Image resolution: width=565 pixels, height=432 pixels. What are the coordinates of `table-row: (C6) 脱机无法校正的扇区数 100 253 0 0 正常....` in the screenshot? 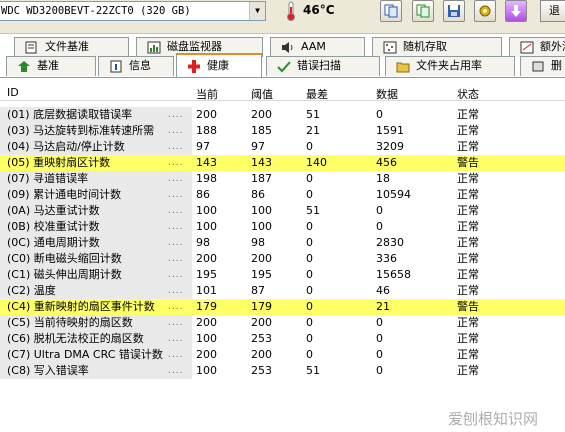 It's located at (282, 339).